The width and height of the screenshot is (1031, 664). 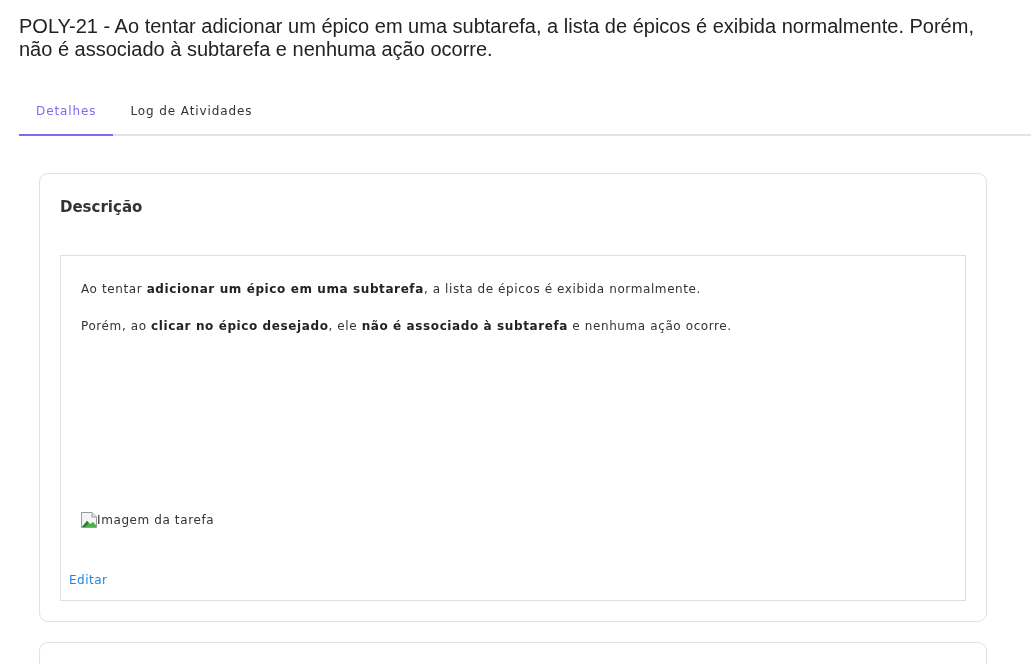 What do you see at coordinates (256, 49) in the screenshot?
I see `issue-title: não é associado à subtarefa e nenhuma ação ocorre.` at bounding box center [256, 49].